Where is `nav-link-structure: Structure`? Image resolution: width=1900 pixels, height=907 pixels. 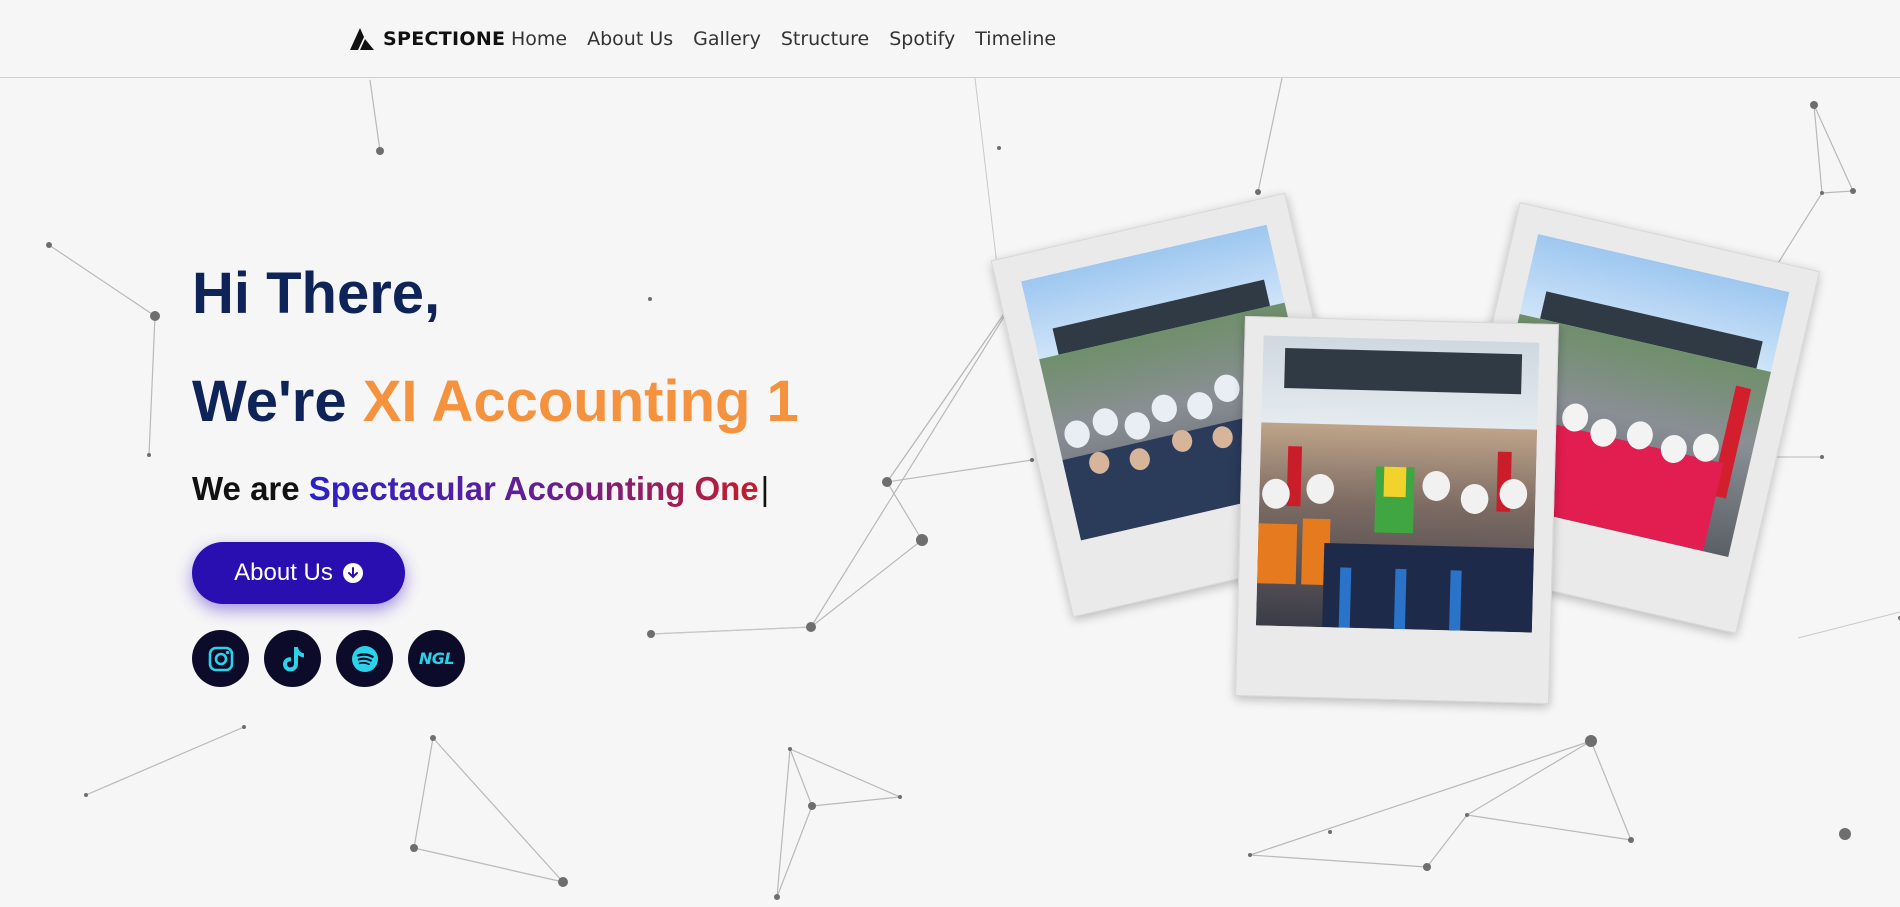 nav-link-structure: Structure is located at coordinates (825, 39).